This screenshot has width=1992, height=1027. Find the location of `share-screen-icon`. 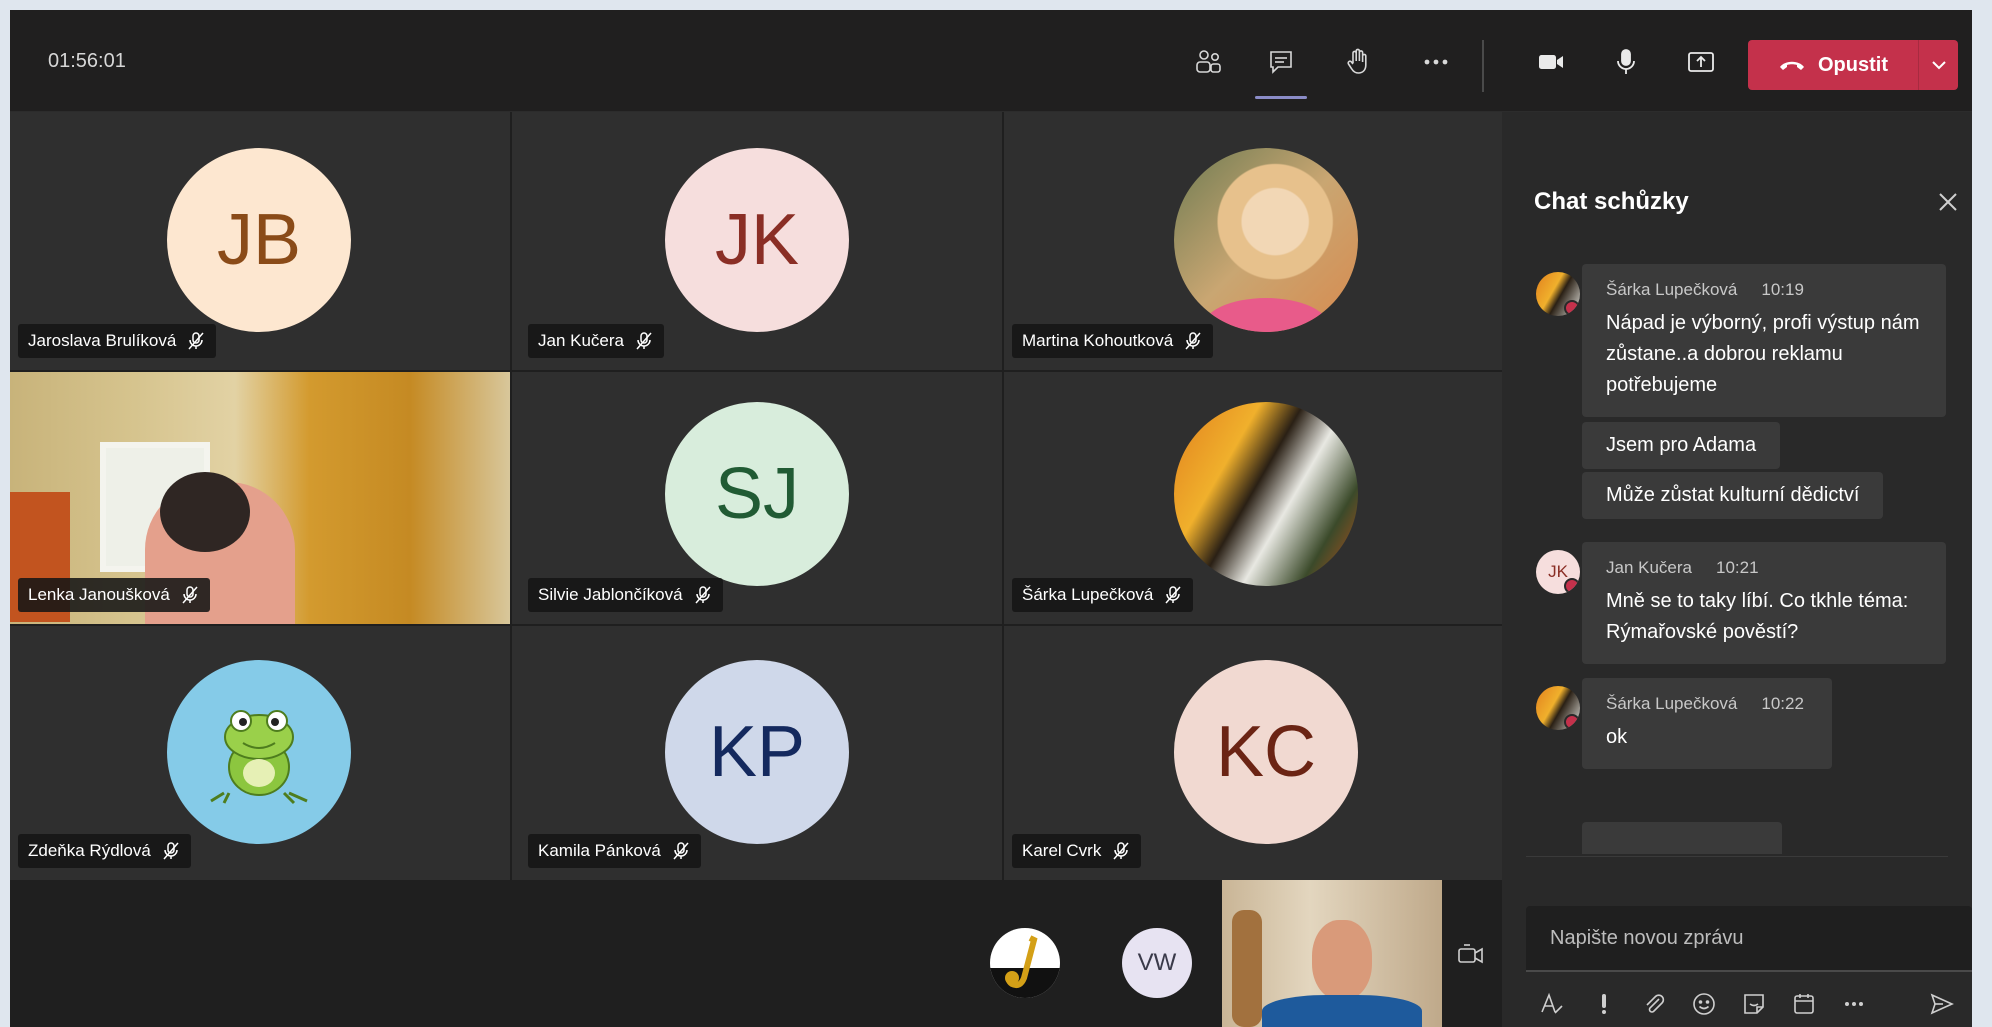

share-screen-icon is located at coordinates (1701, 62).